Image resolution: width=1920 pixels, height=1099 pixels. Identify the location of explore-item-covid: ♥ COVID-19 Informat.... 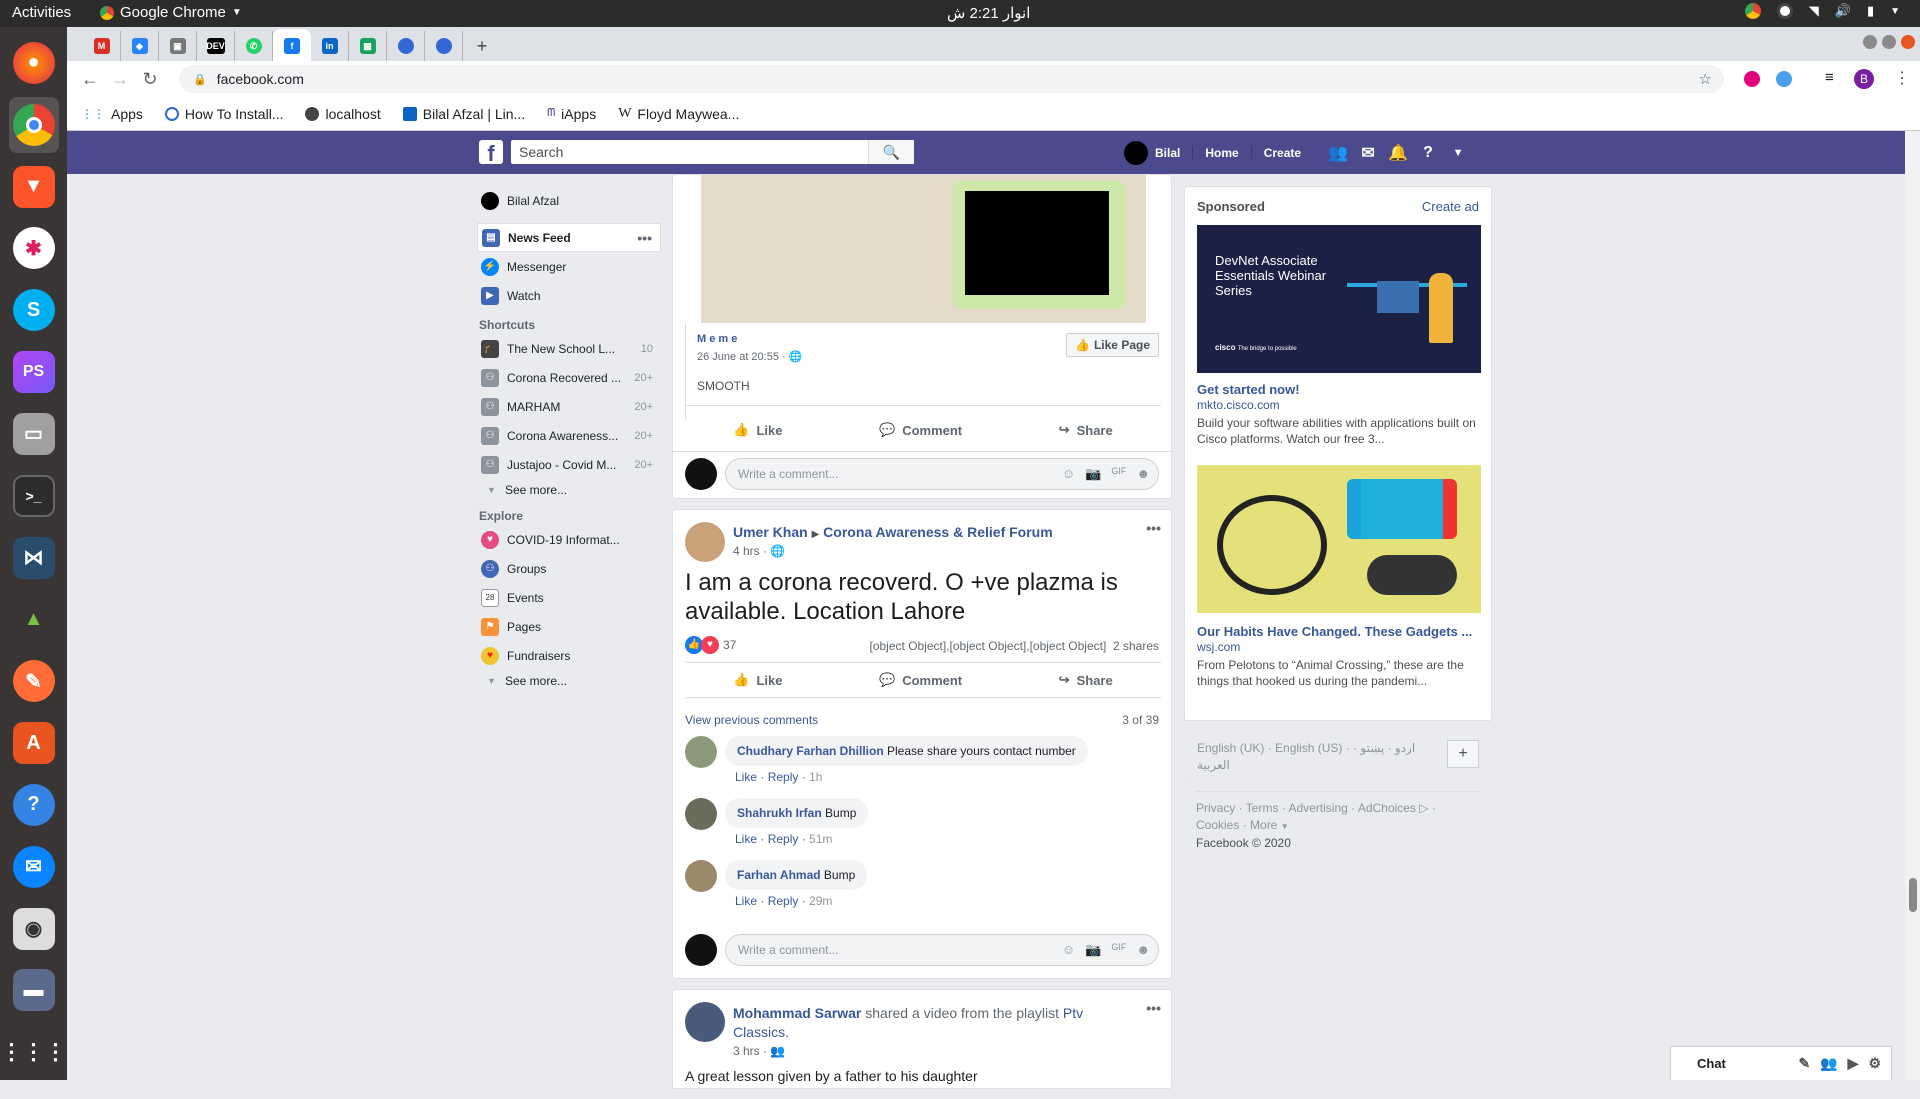
(569, 539).